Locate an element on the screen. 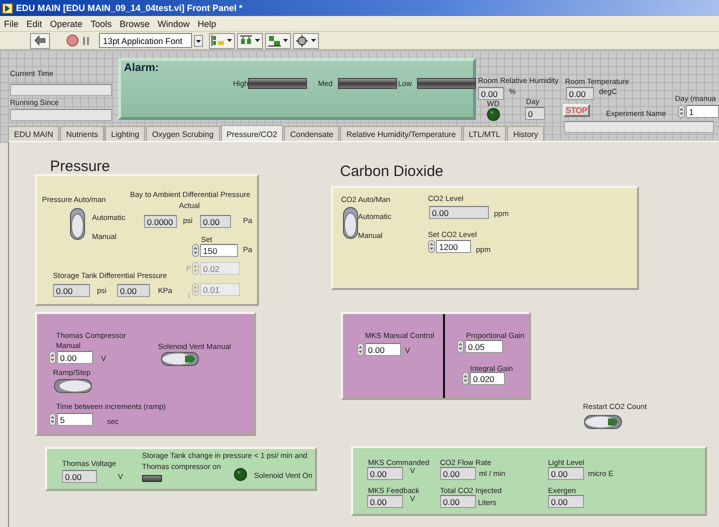 Image resolution: width=719 pixels, height=527 pixels. numeric-input: 150 is located at coordinates (219, 250).